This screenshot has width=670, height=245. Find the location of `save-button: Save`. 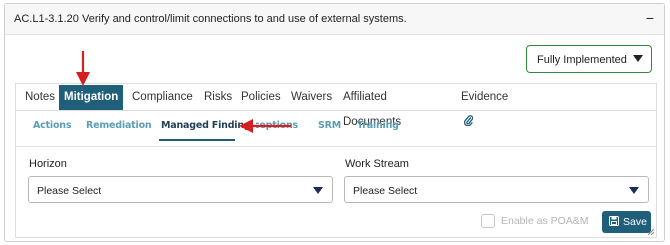

save-button: Save is located at coordinates (626, 222).